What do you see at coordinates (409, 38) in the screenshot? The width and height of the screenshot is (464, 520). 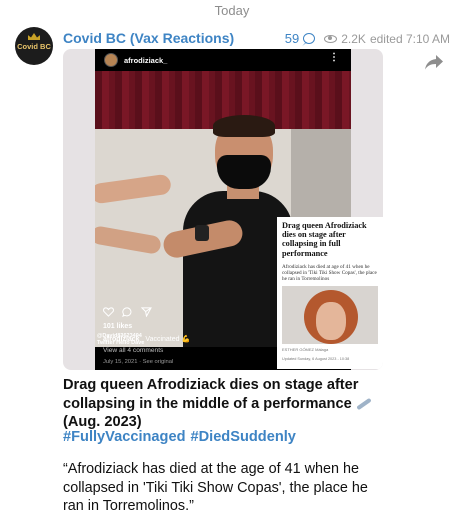 I see `edited-time: edited 7:10 AM` at bounding box center [409, 38].